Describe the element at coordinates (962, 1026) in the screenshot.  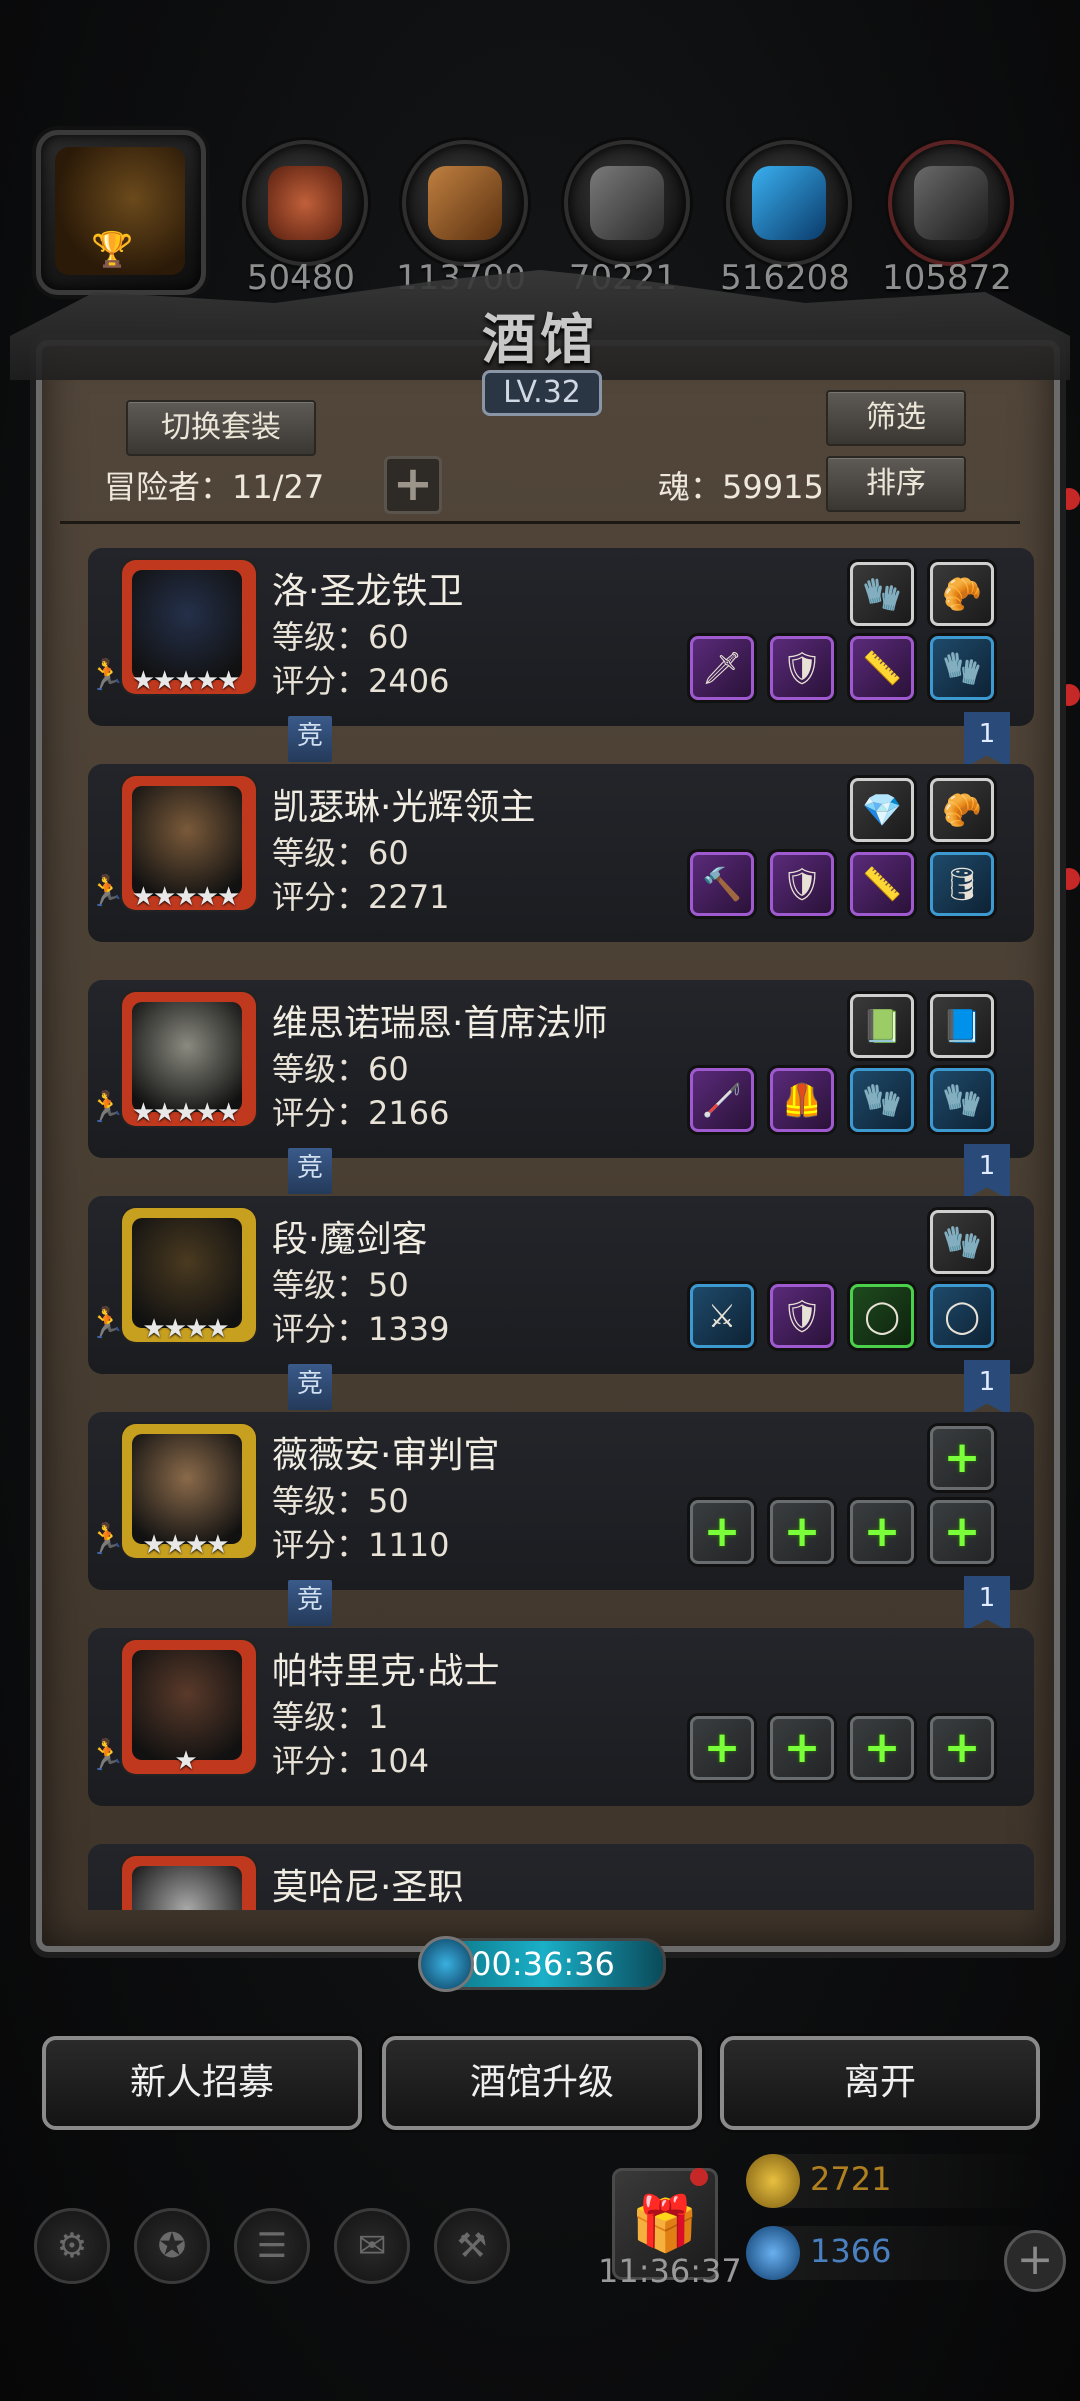
I see `equipment-slot: 📘` at that location.